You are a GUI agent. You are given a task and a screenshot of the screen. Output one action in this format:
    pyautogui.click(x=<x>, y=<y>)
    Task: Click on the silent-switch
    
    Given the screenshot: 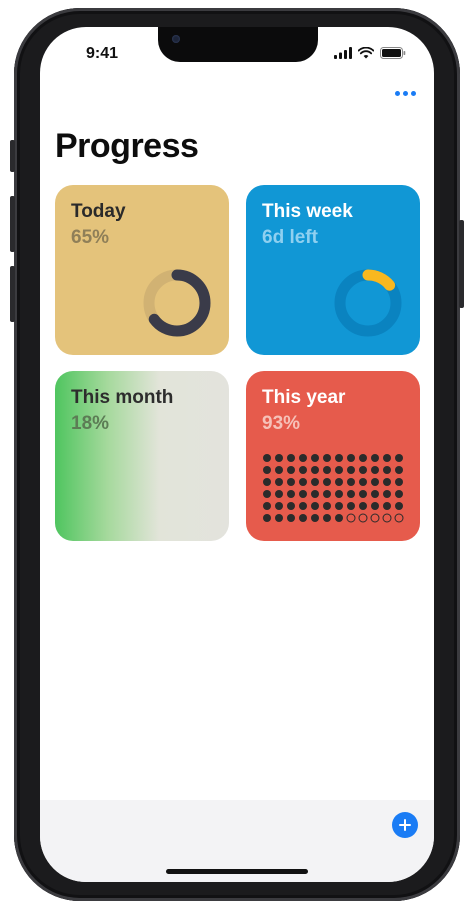 What is the action you would take?
    pyautogui.click(x=12, y=156)
    